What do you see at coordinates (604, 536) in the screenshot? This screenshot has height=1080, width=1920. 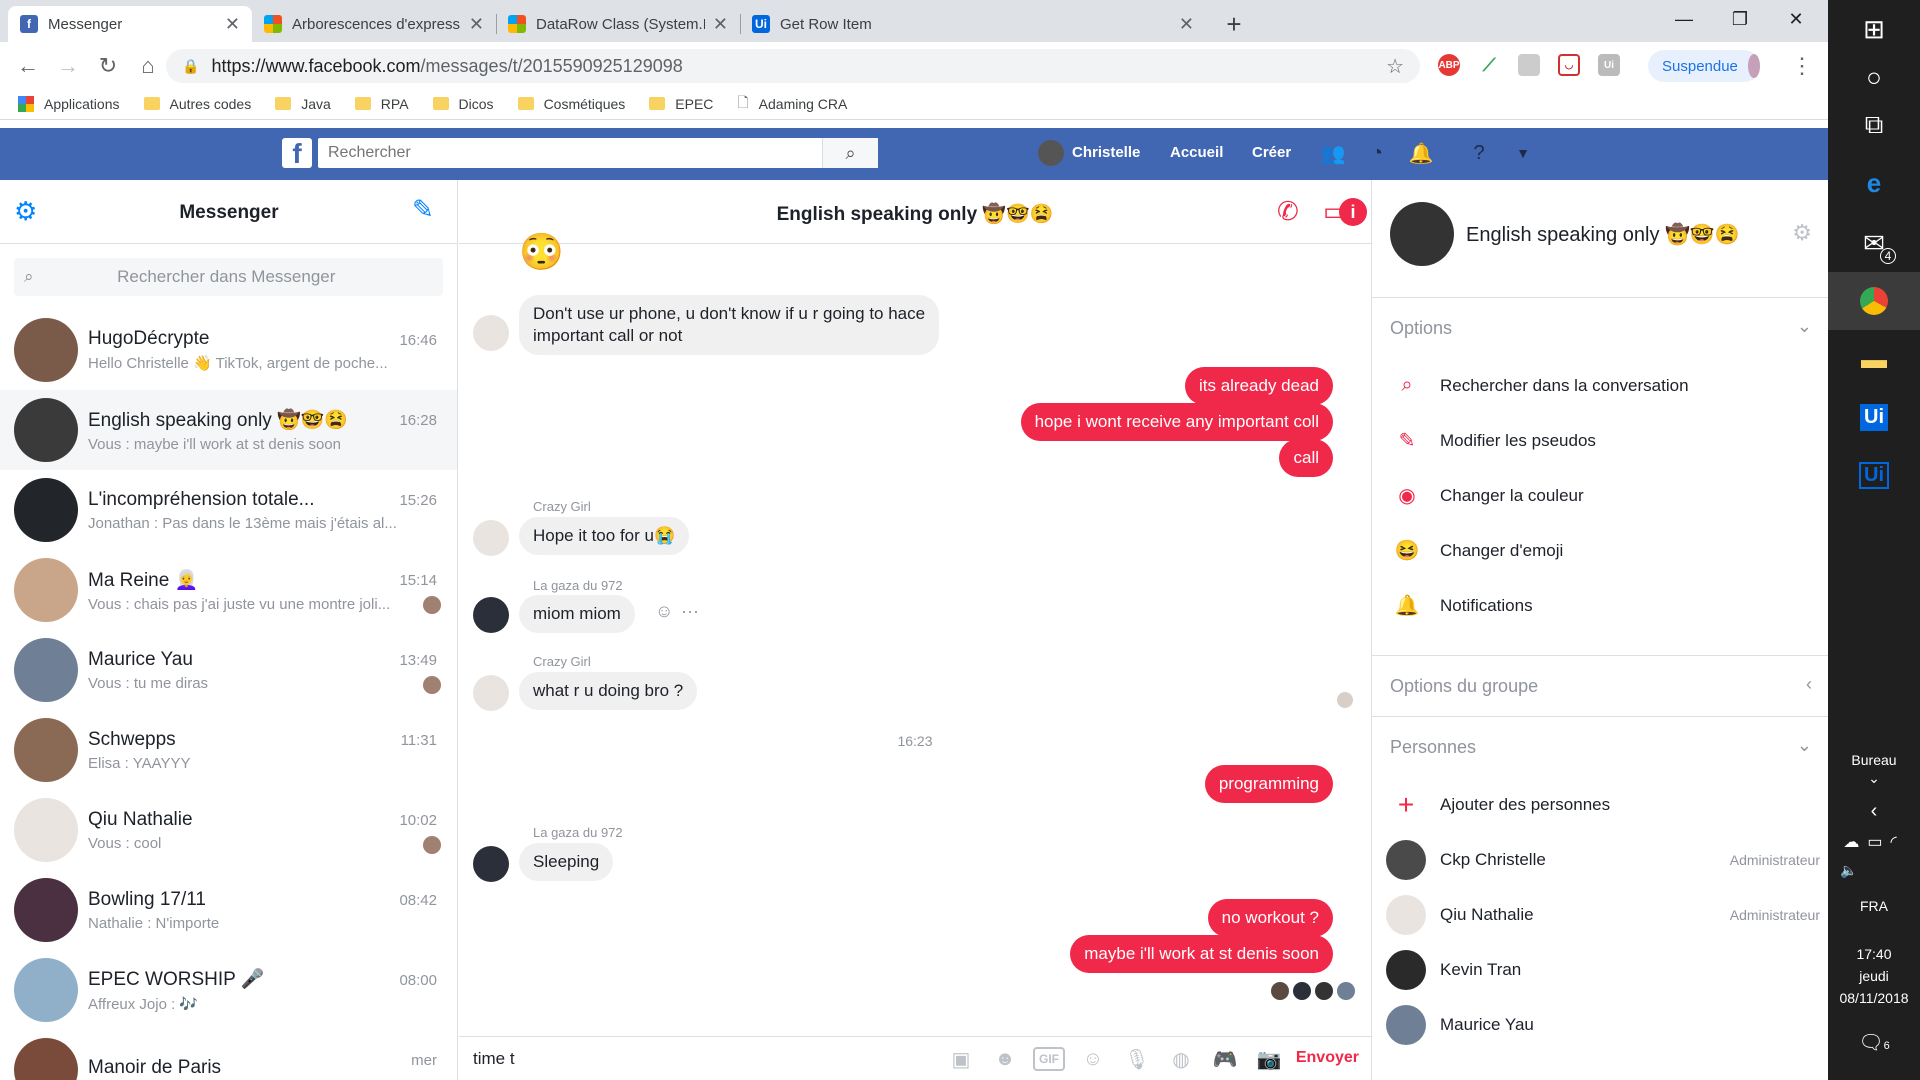 I see `message-bubble-incoming: Hope it too for u😭` at bounding box center [604, 536].